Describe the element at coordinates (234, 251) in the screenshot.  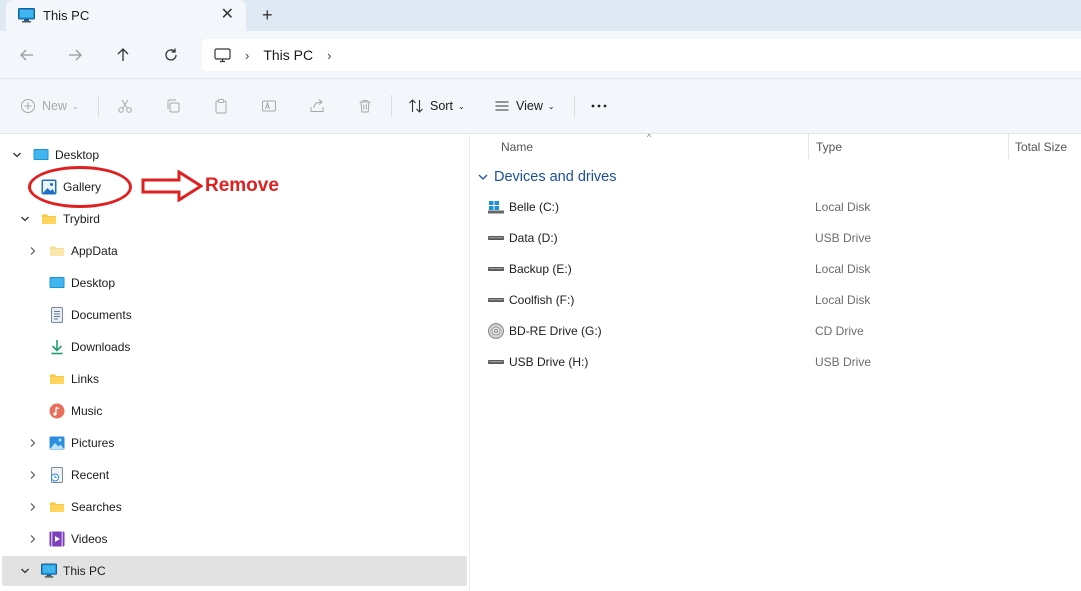
I see `sidebar-item-appdata: AppData` at that location.